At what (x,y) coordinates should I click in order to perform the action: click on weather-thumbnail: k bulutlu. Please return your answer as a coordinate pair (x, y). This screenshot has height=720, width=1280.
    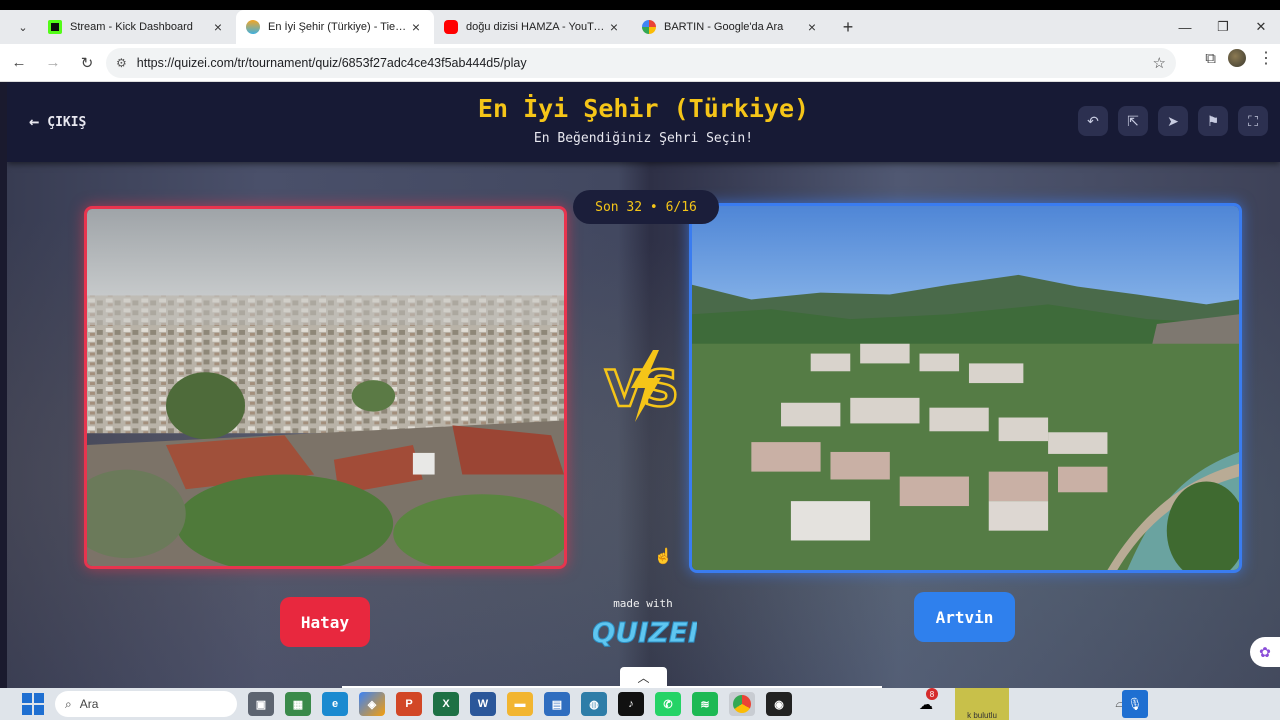
    Looking at the image, I should click on (982, 704).